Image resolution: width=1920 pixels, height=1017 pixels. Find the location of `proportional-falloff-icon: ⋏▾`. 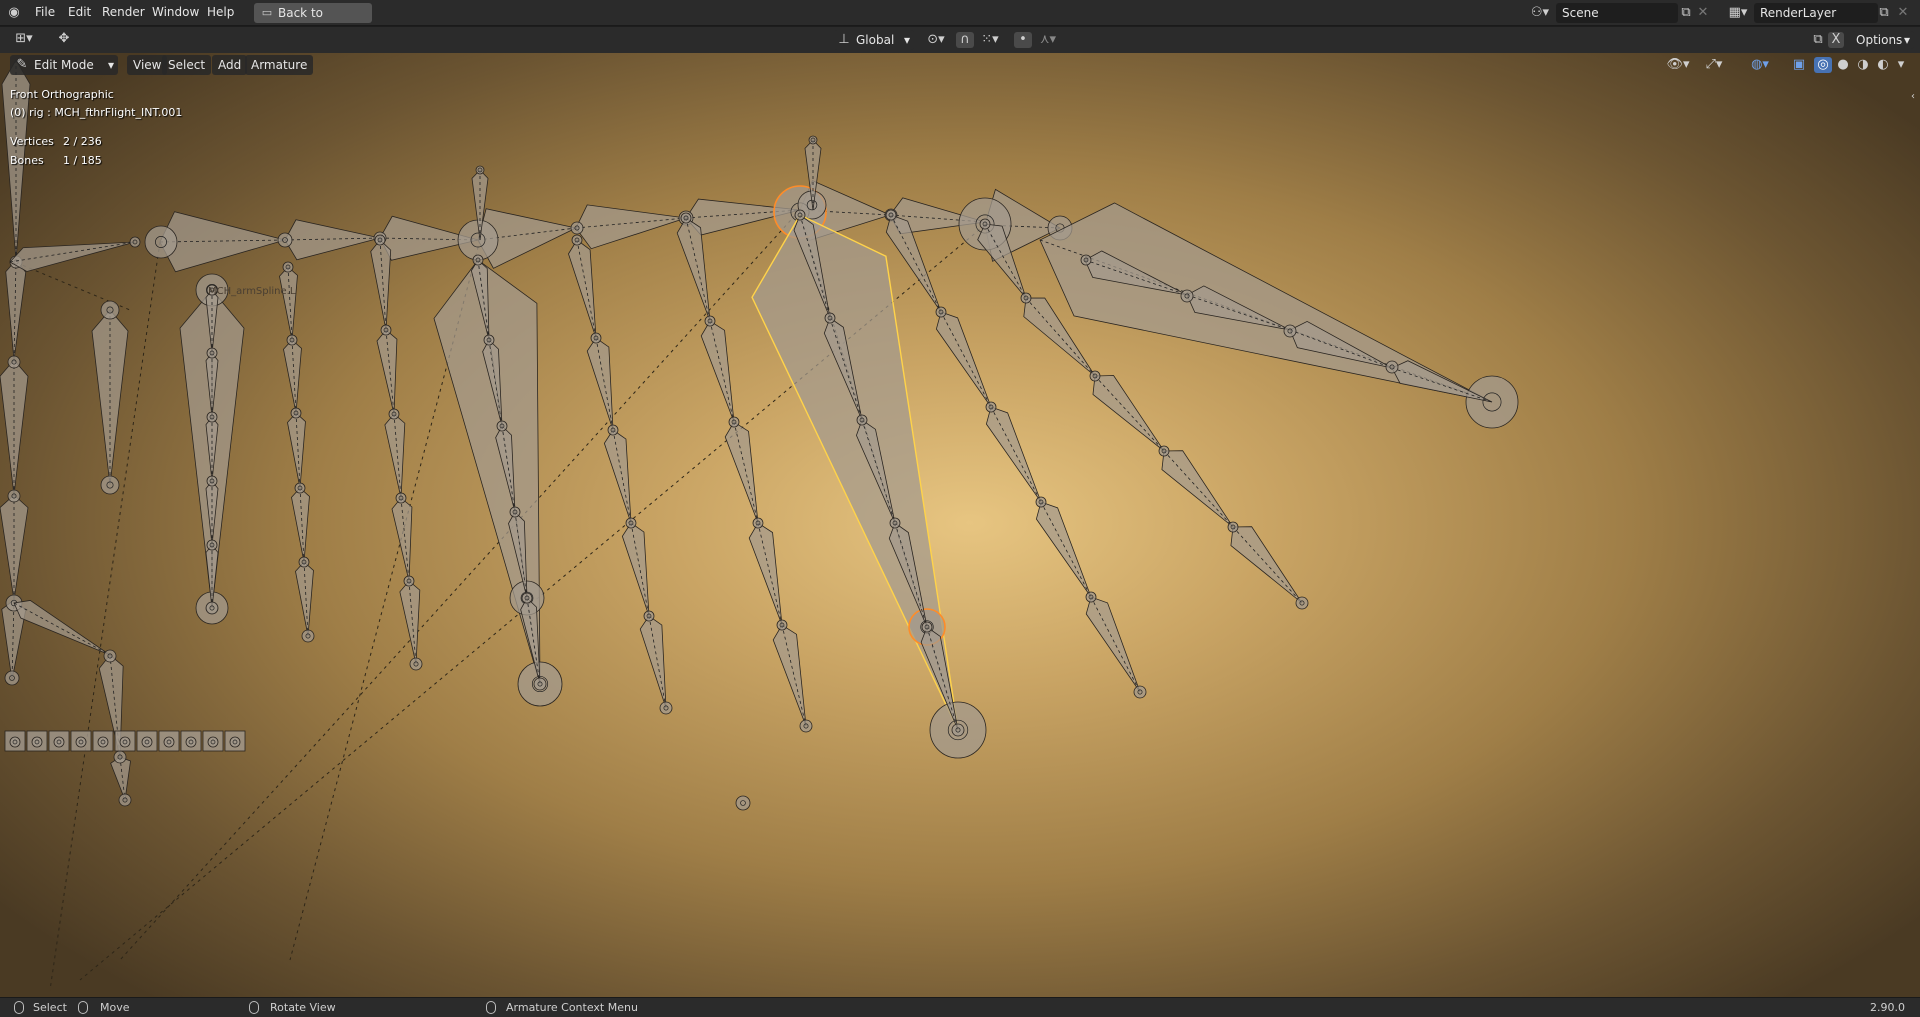

proportional-falloff-icon: ⋏▾ is located at coordinates (1048, 40).